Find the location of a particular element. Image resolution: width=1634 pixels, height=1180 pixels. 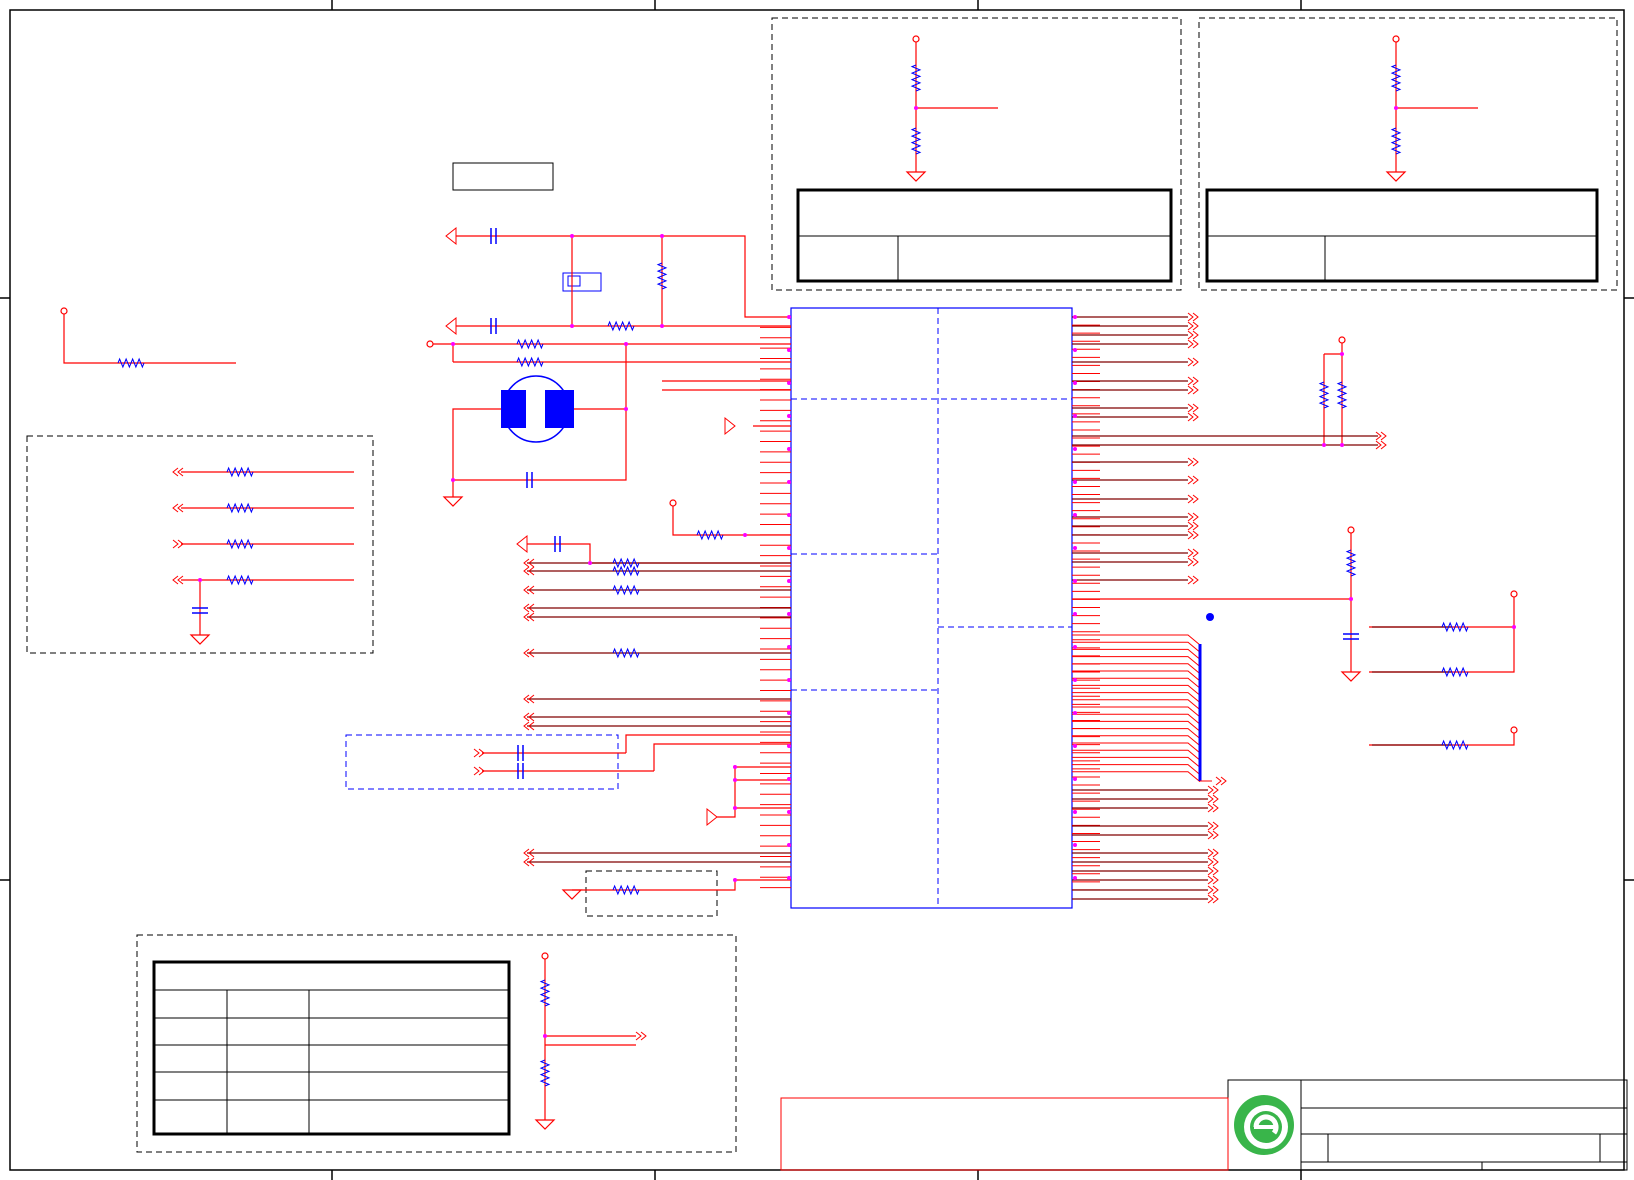

company-logo-icon is located at coordinates (1264, 1125).